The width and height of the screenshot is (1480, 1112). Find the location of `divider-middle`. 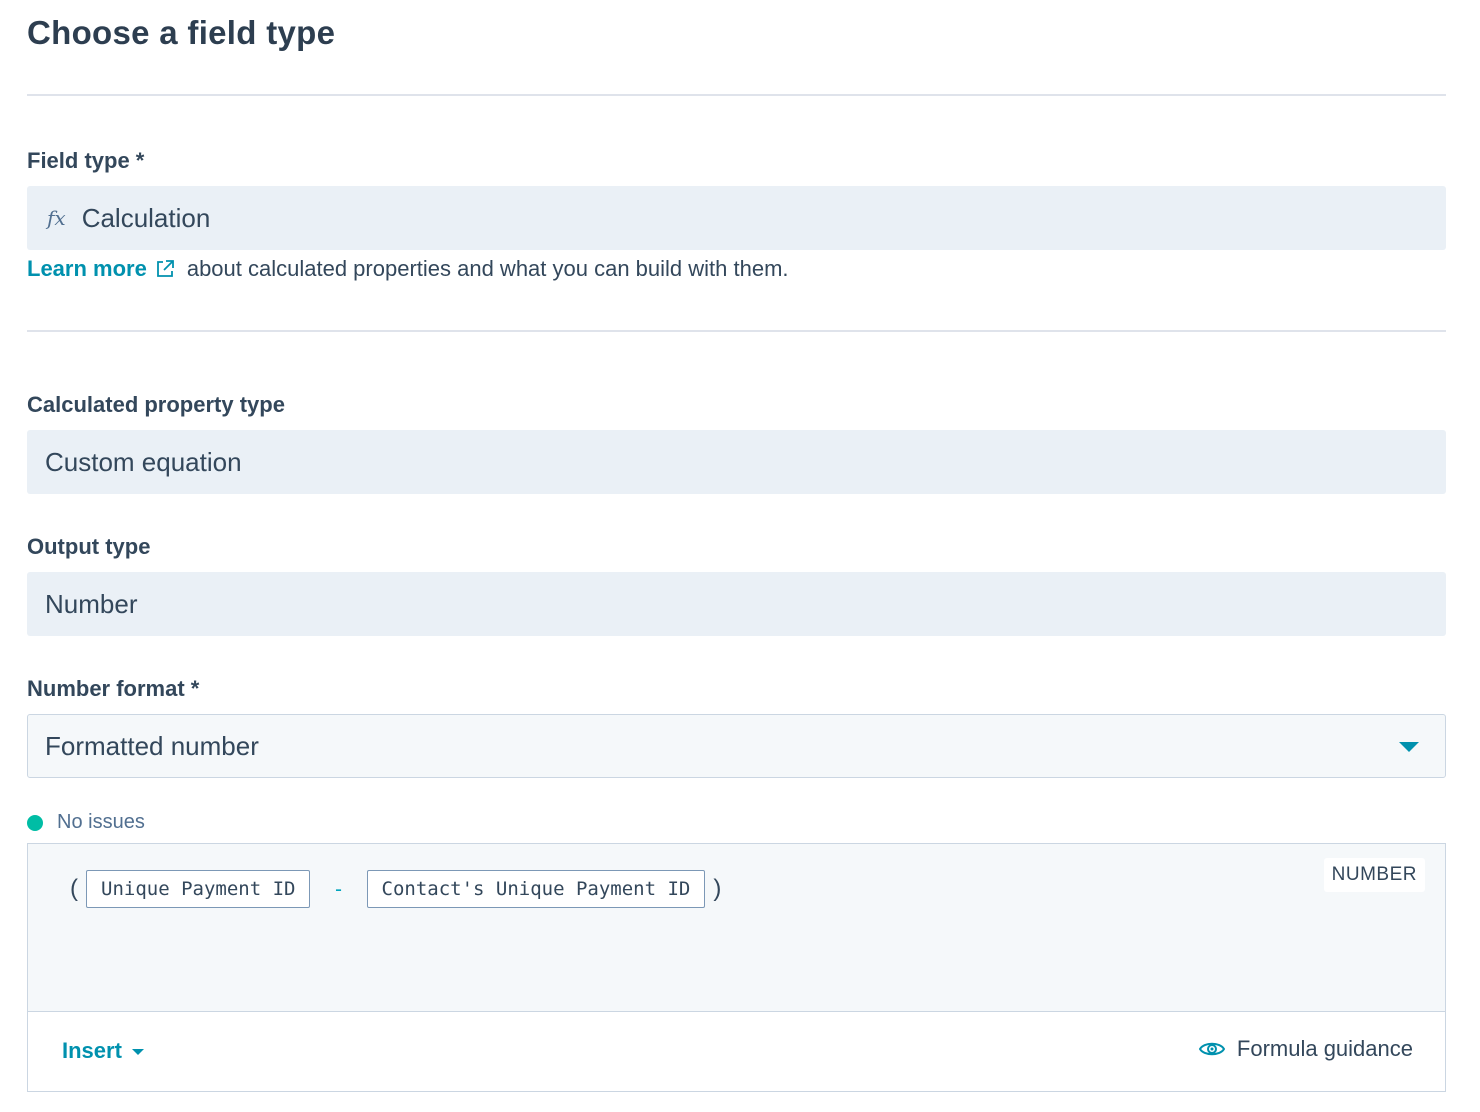

divider-middle is located at coordinates (736, 331).